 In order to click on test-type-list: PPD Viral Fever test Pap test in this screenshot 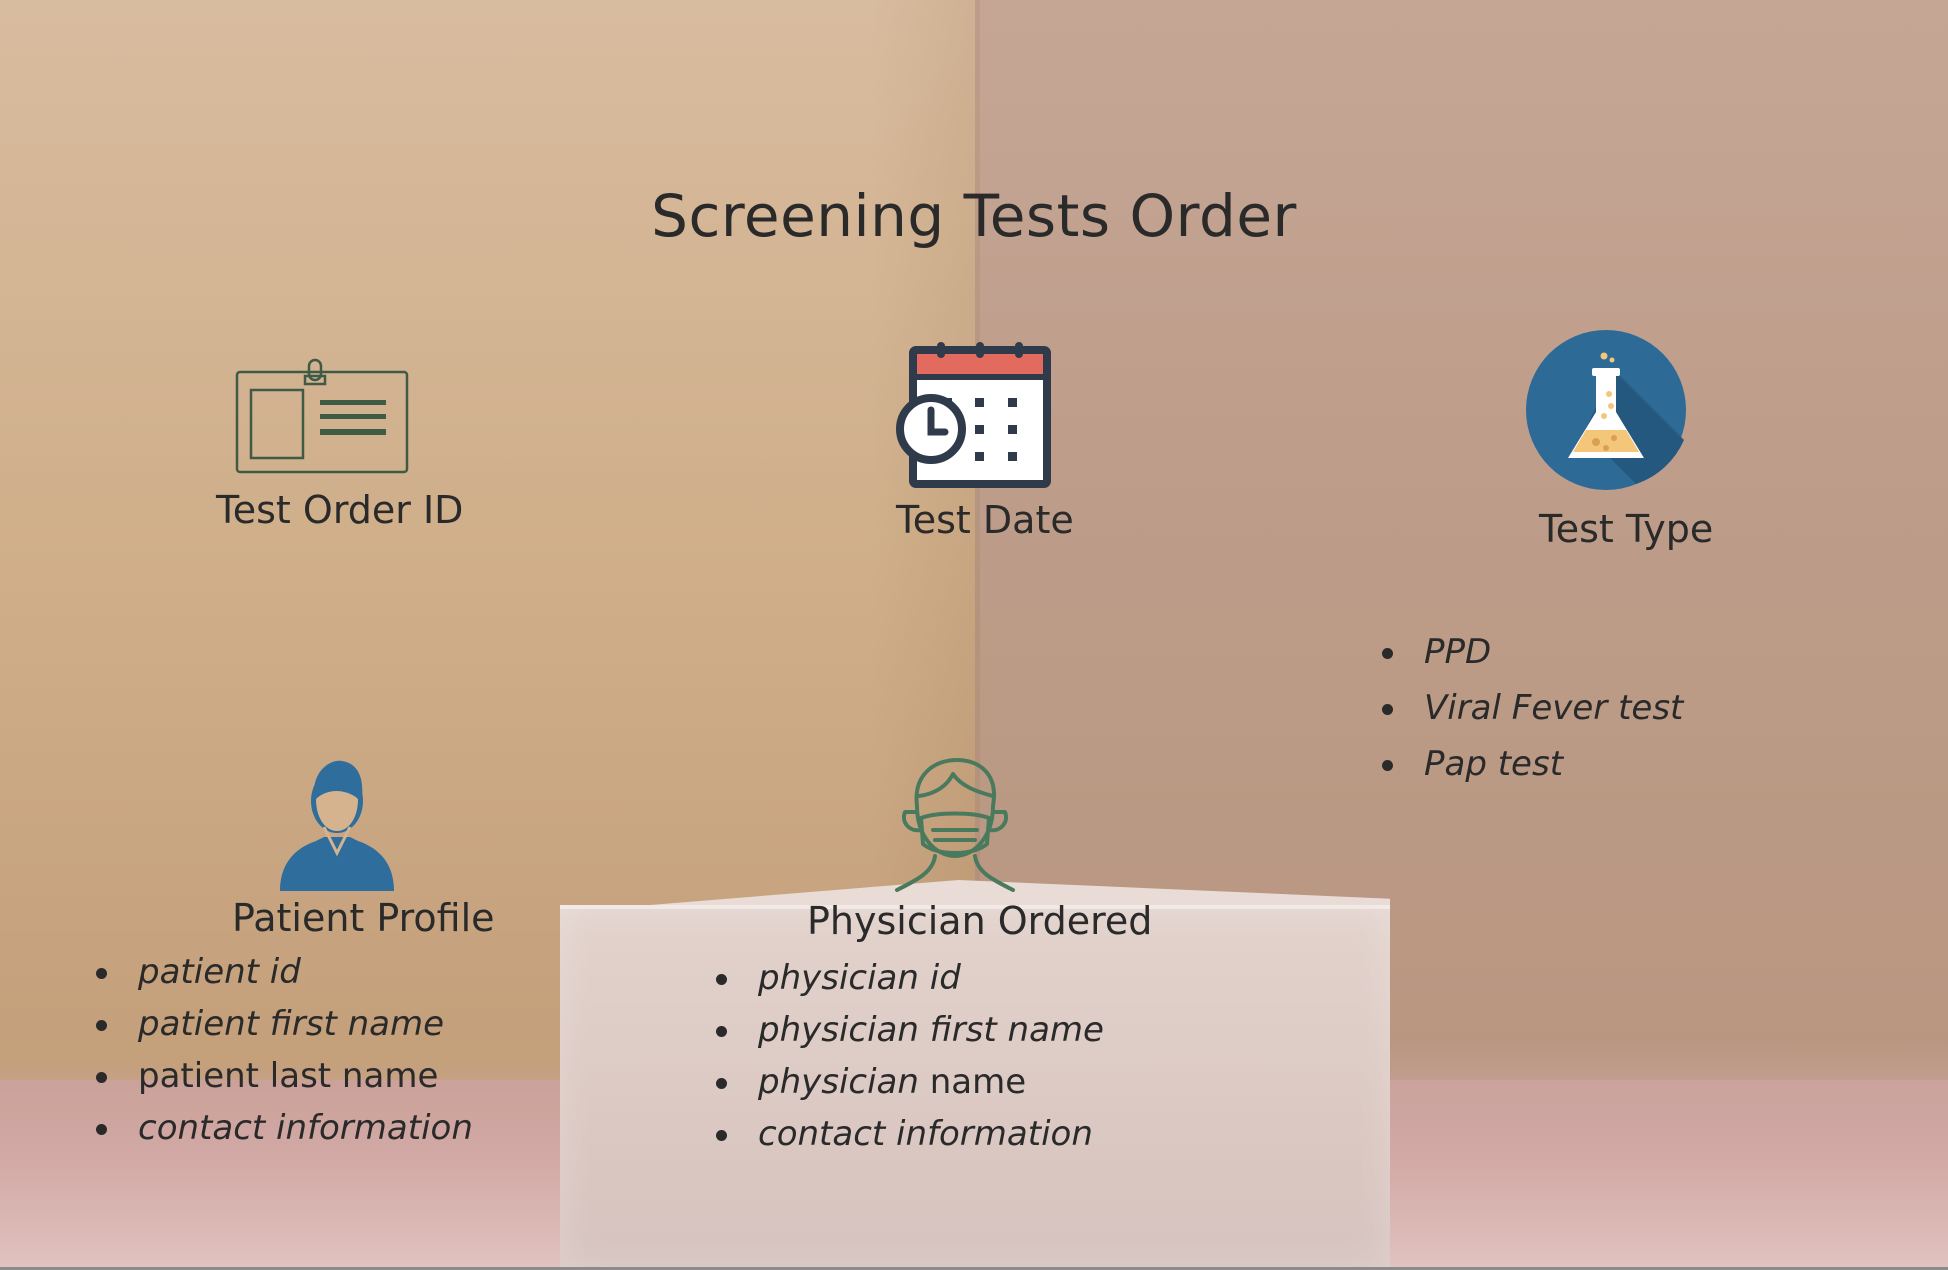, I will do `click(1532, 708)`.